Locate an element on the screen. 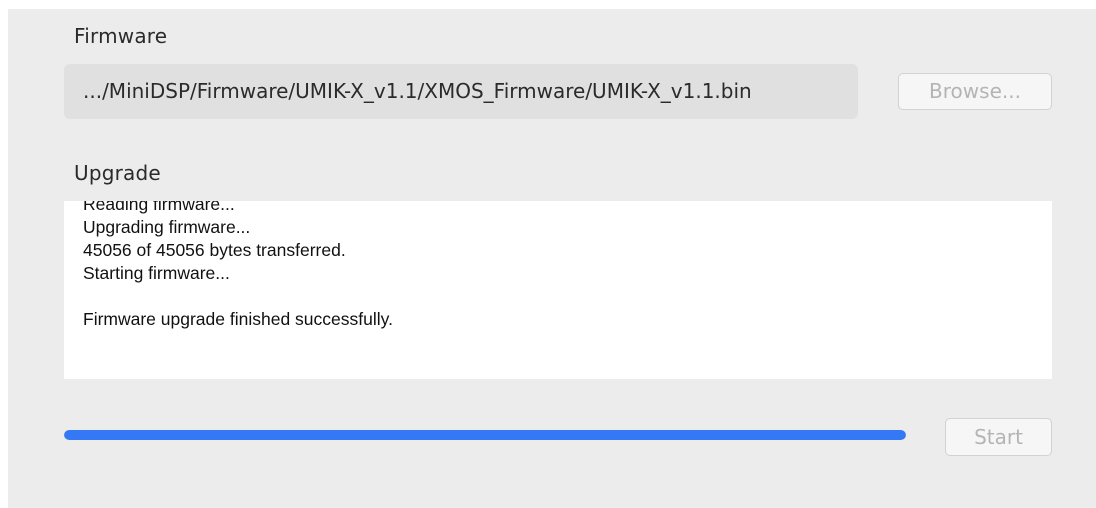  upgrade-section-label: Upgrade is located at coordinates (117, 173).